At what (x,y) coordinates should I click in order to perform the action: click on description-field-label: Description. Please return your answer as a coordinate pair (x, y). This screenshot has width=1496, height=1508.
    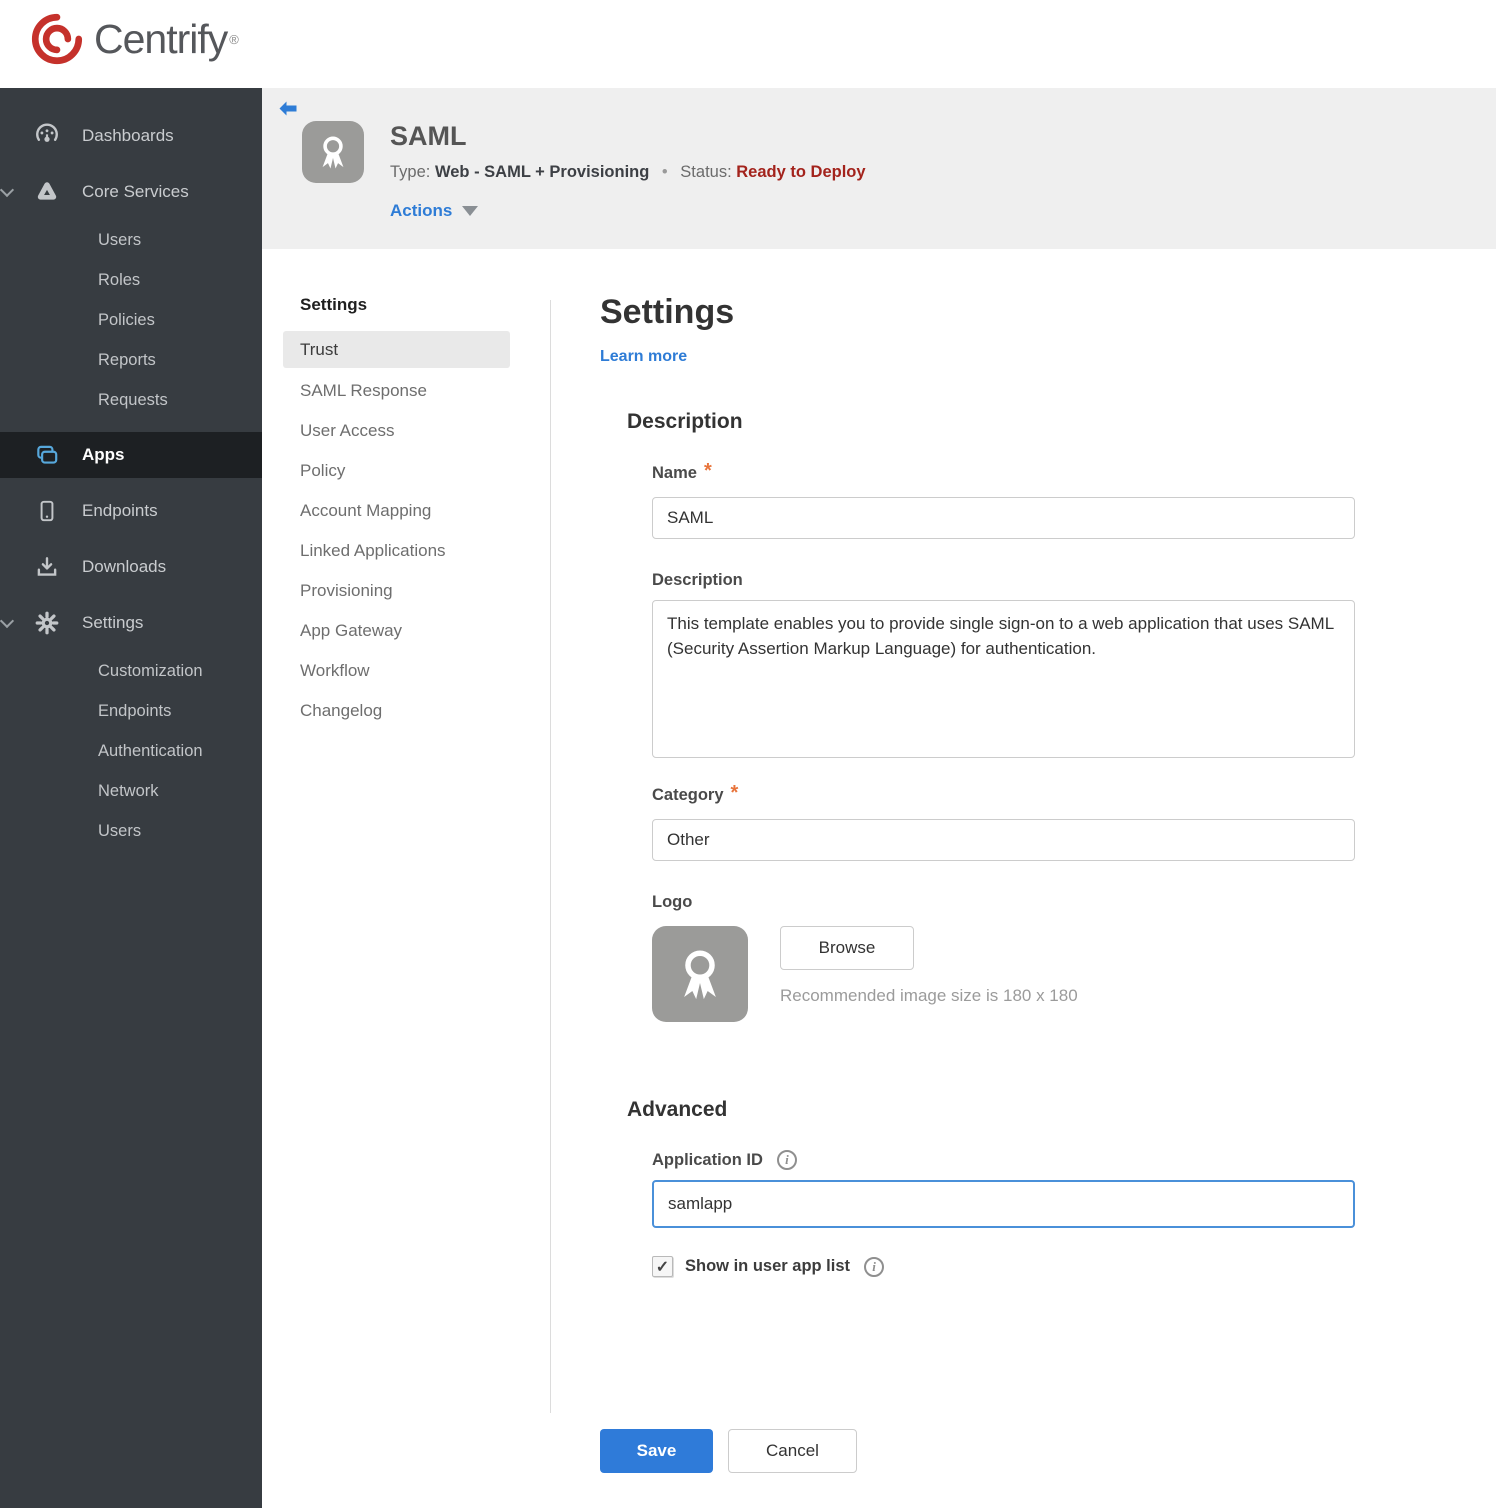
    Looking at the image, I should click on (697, 580).